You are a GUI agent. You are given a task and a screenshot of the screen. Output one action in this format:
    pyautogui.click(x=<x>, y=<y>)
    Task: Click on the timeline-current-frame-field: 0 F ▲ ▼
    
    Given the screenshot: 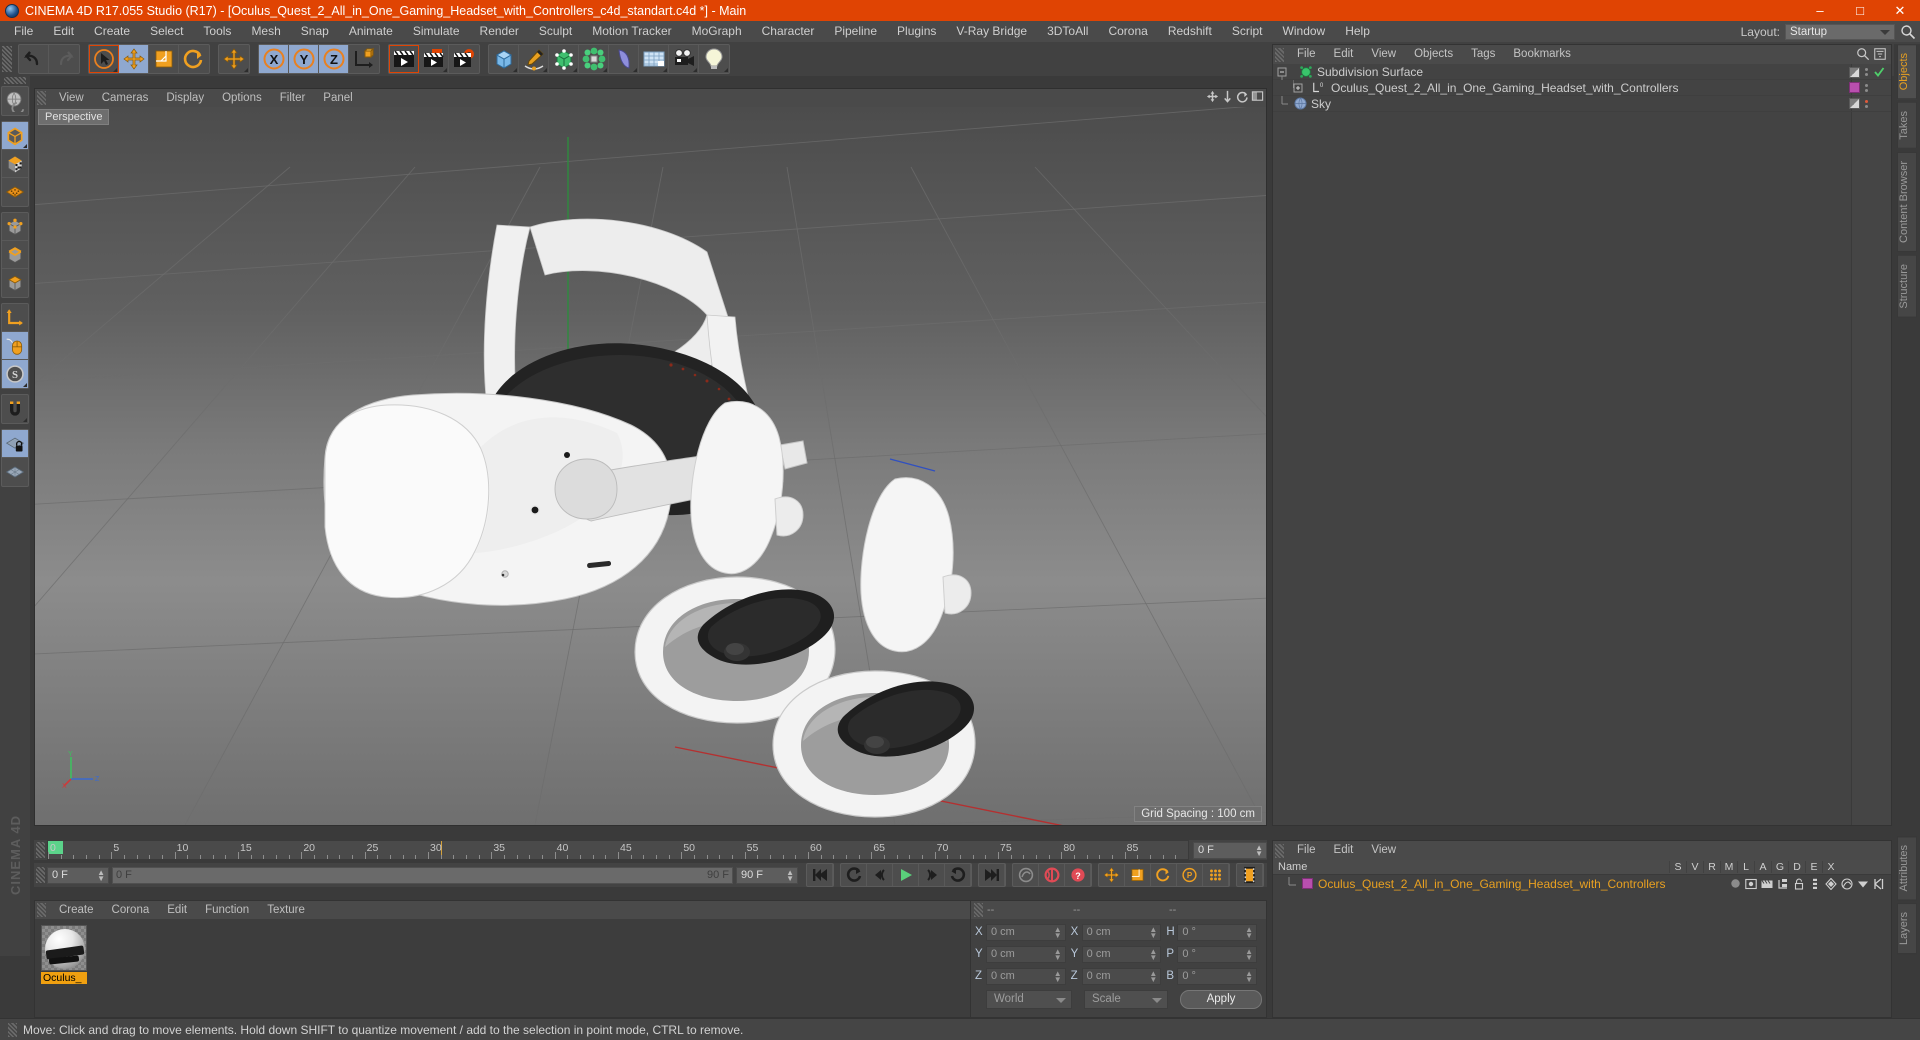 What is the action you would take?
    pyautogui.click(x=1230, y=850)
    